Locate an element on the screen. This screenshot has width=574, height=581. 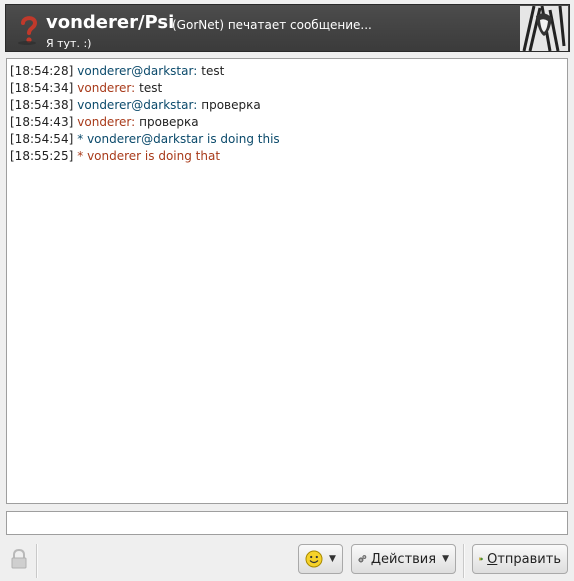
message-timestamp: [18:54:54] is located at coordinates (42, 139).